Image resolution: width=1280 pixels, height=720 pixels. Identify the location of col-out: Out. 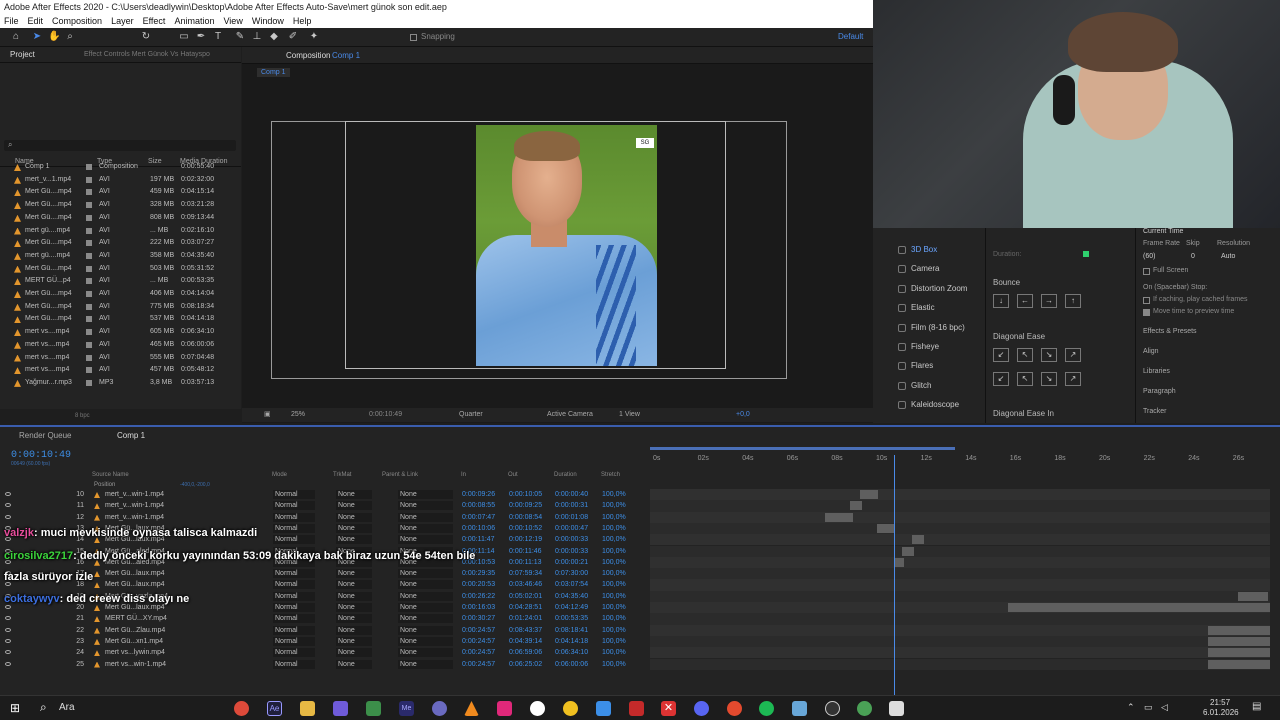
(513, 475).